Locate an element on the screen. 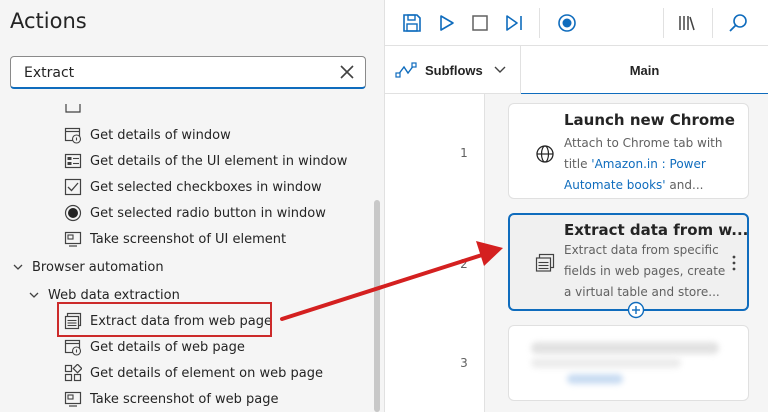  designer-toolbar is located at coordinates (576, 23).